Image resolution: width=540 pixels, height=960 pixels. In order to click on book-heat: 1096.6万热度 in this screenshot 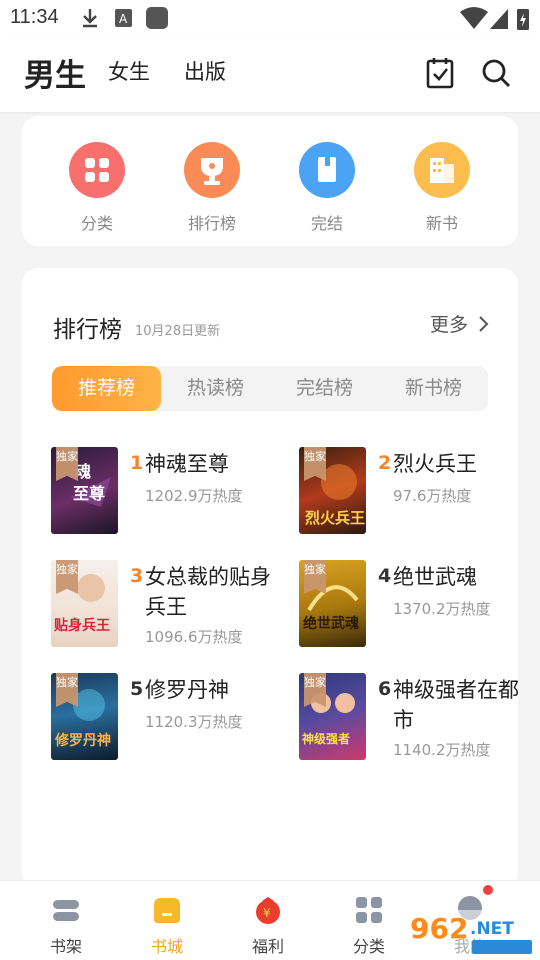, I will do `click(194, 637)`.